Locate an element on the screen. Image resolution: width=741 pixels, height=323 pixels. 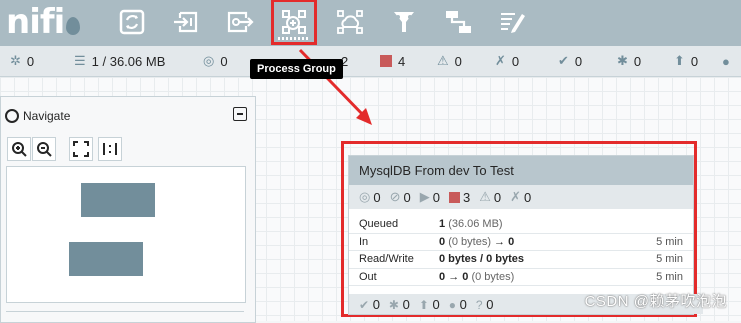
zoom-in-icon is located at coordinates (19, 149).